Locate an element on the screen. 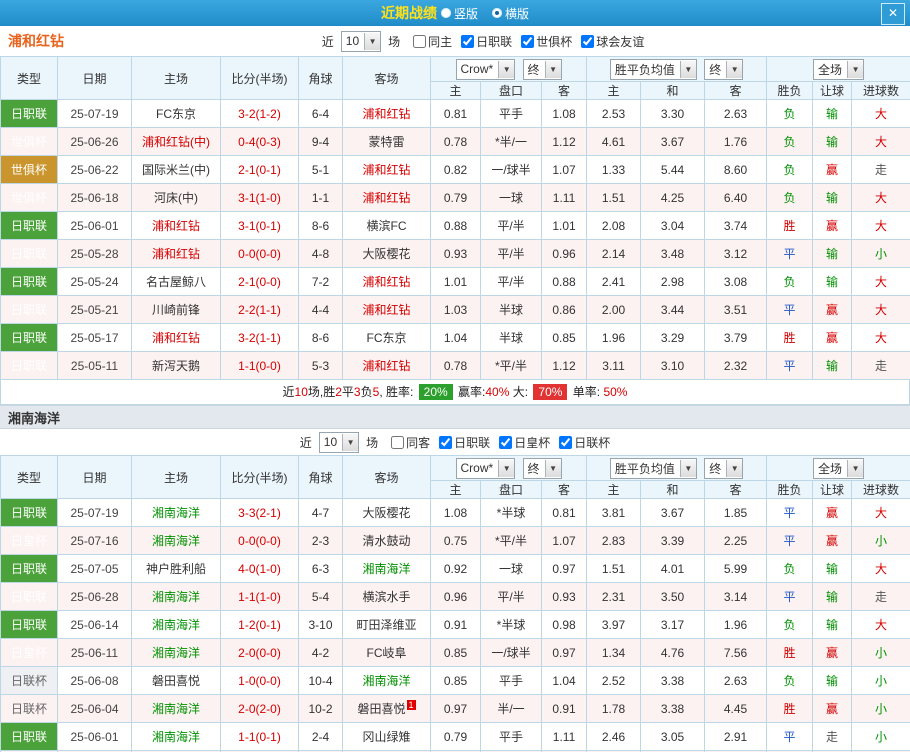 The height and width of the screenshot is (752, 910). away-team-cell: 浦和红钻 is located at coordinates (386, 169).